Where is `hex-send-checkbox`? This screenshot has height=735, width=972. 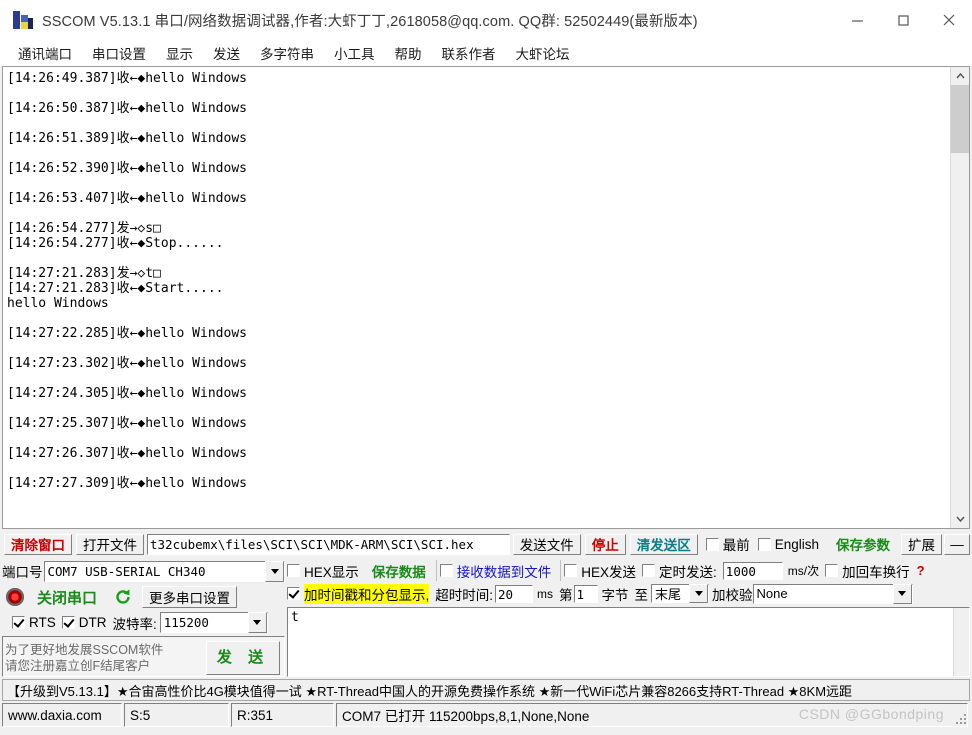
hex-send-checkbox is located at coordinates (571, 570).